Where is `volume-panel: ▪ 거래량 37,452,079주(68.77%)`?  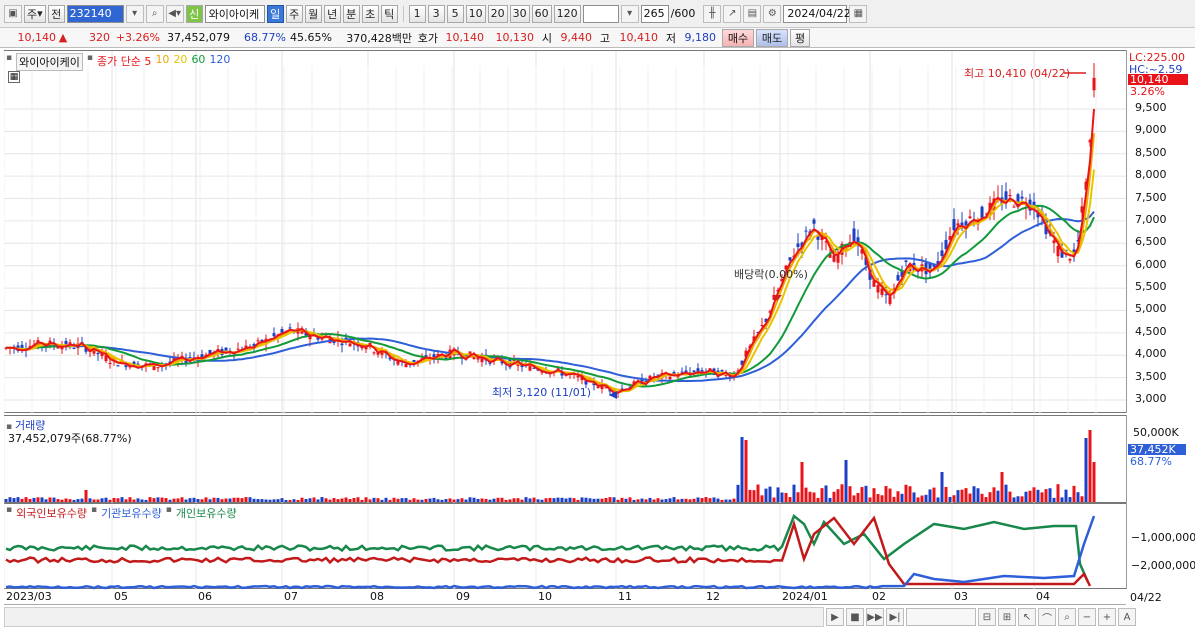 volume-panel: ▪ 거래량 37,452,079주(68.77%) is located at coordinates (564, 459).